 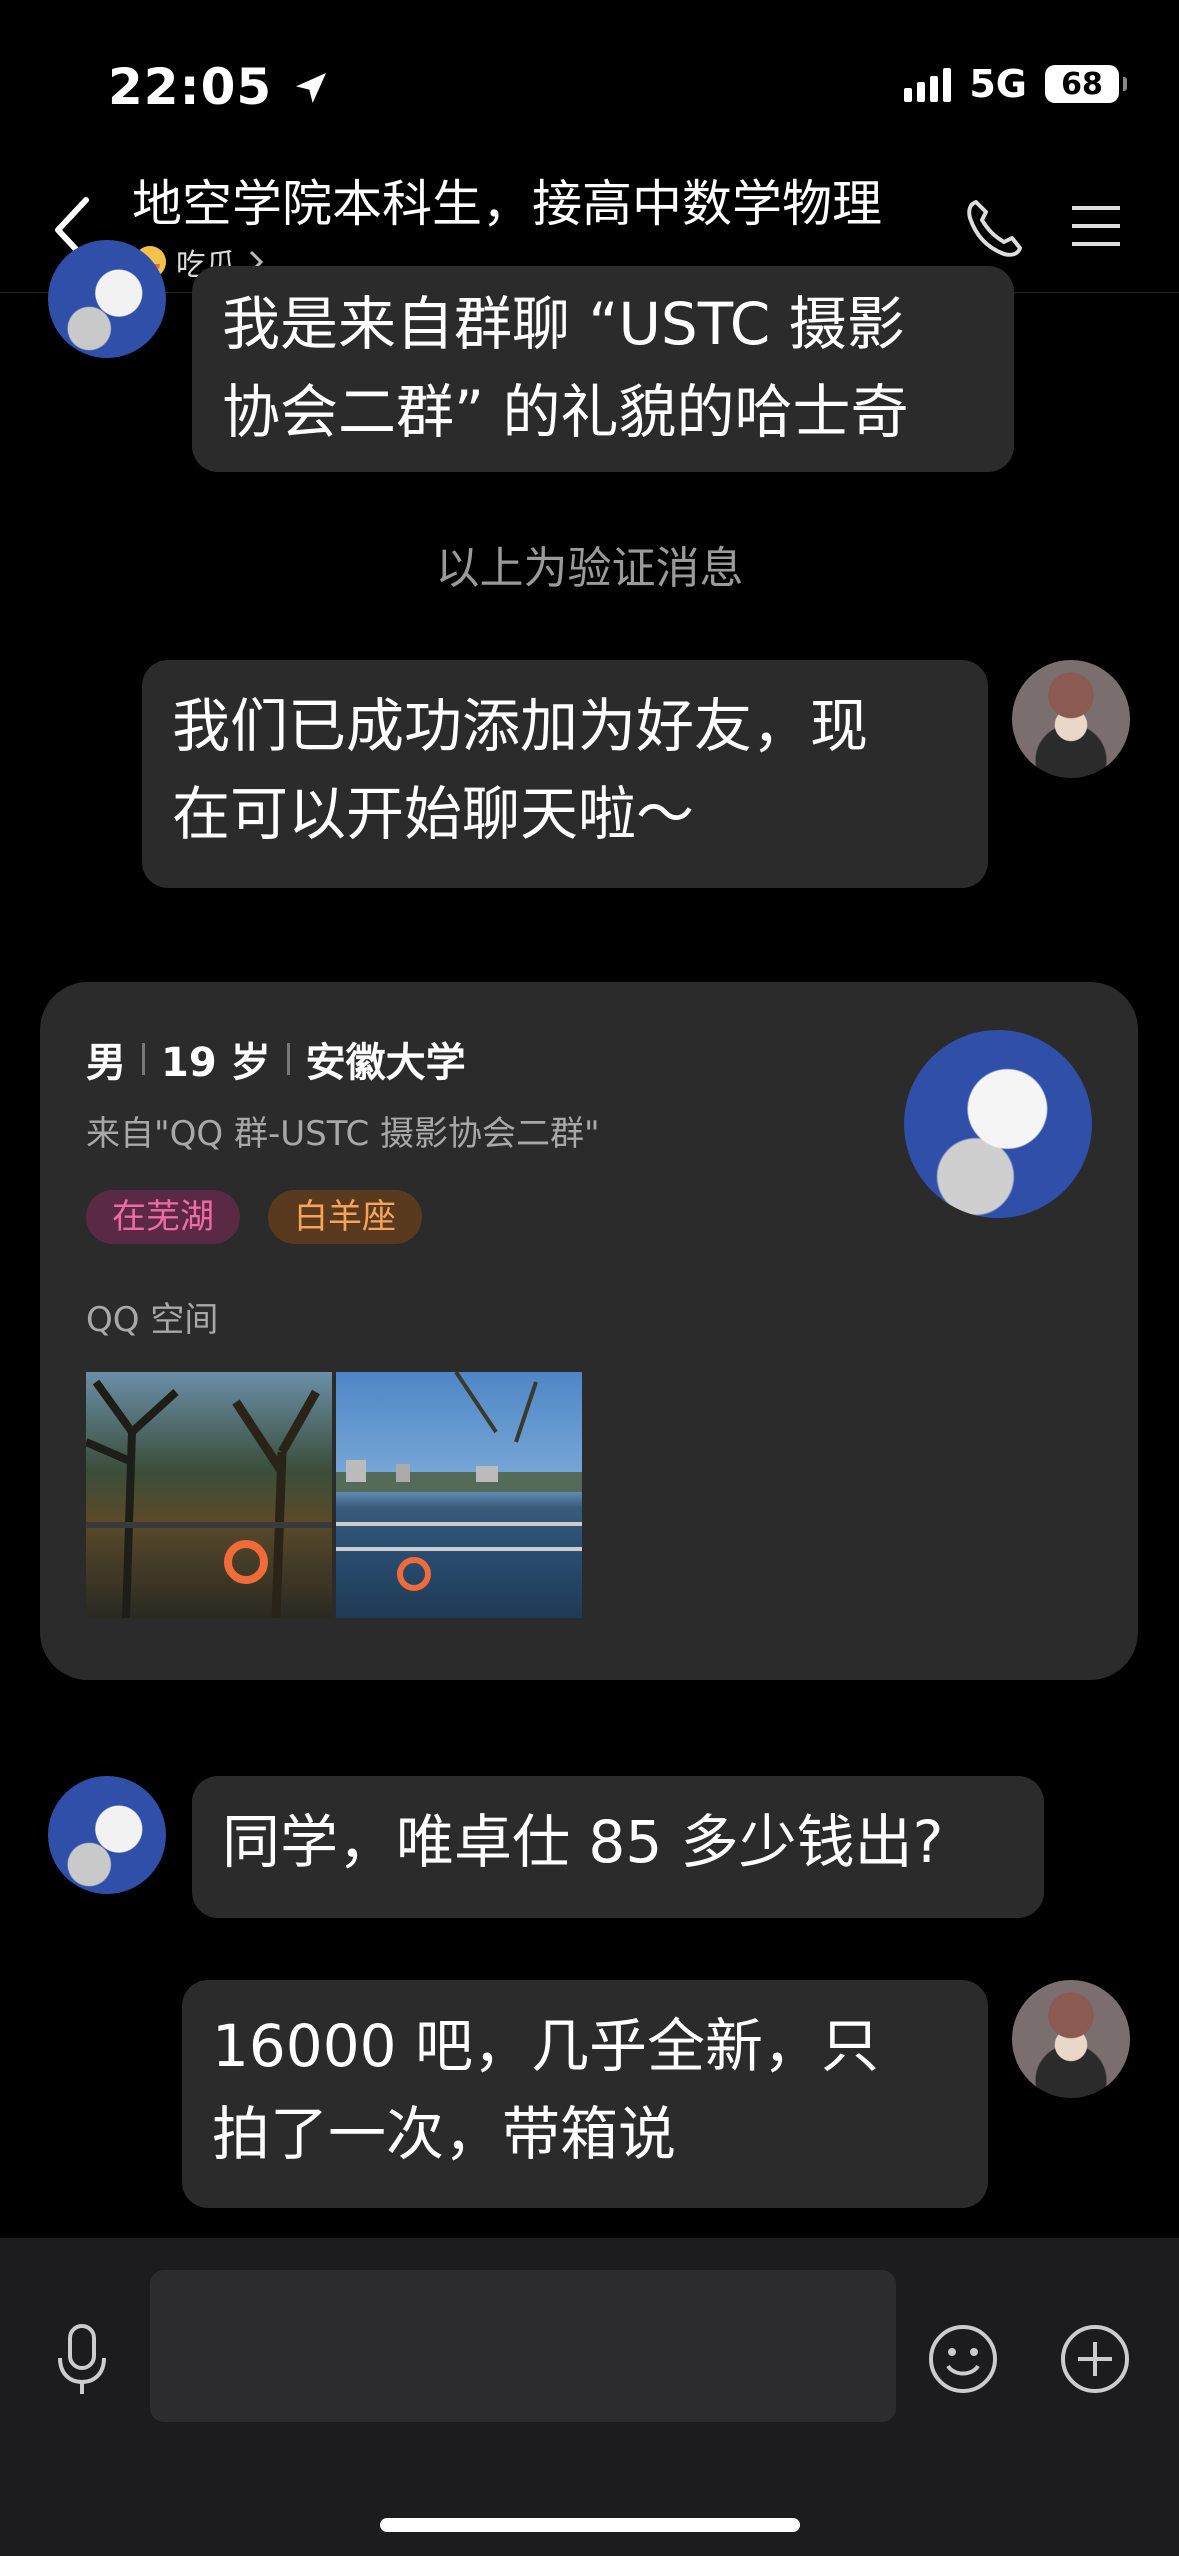 What do you see at coordinates (928, 84) in the screenshot?
I see `signal-icon` at bounding box center [928, 84].